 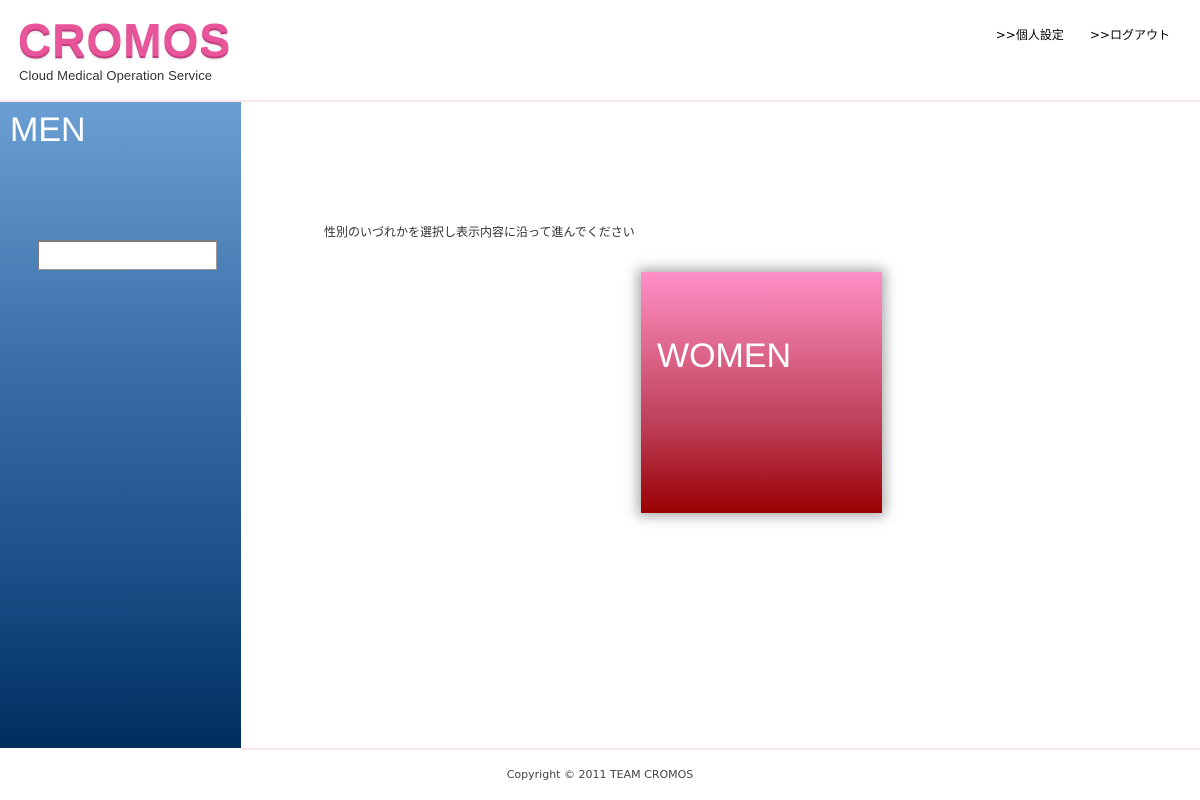 I want to click on header-links: >>個人設定 >>ログアウト, so click(x=1083, y=34).